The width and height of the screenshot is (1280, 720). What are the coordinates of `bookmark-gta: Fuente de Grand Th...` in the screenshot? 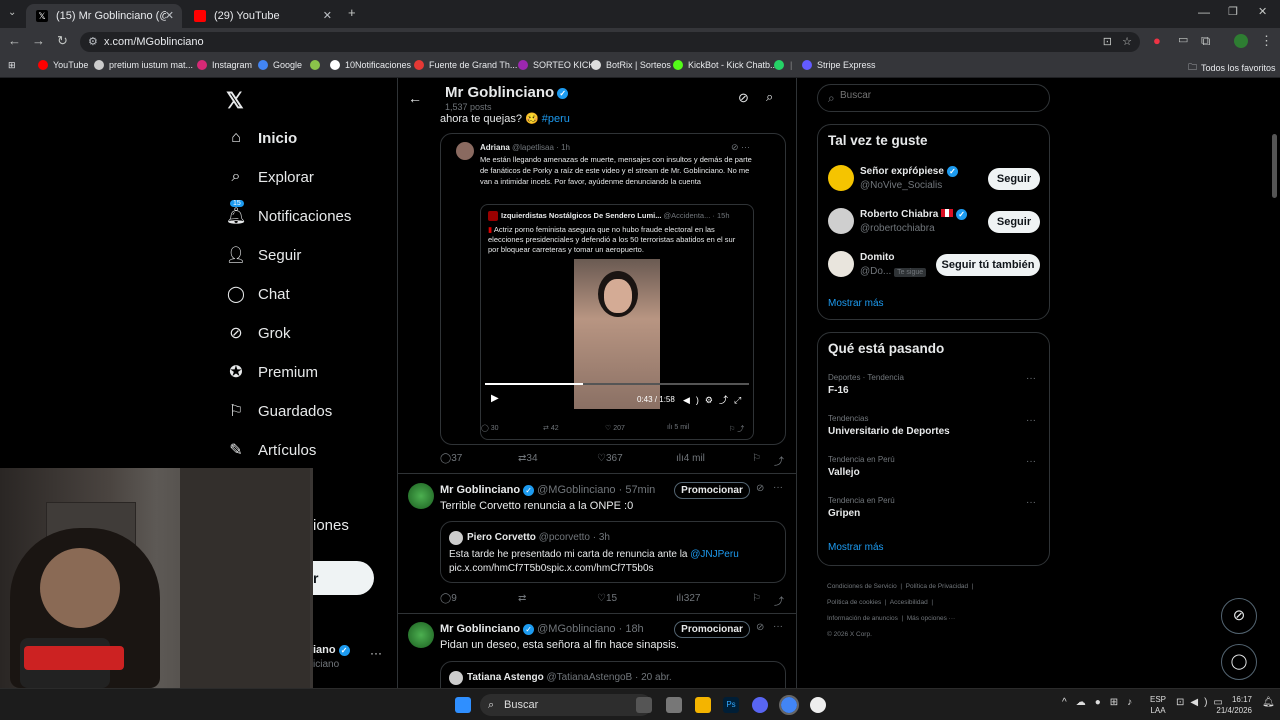 It's located at (465, 65).